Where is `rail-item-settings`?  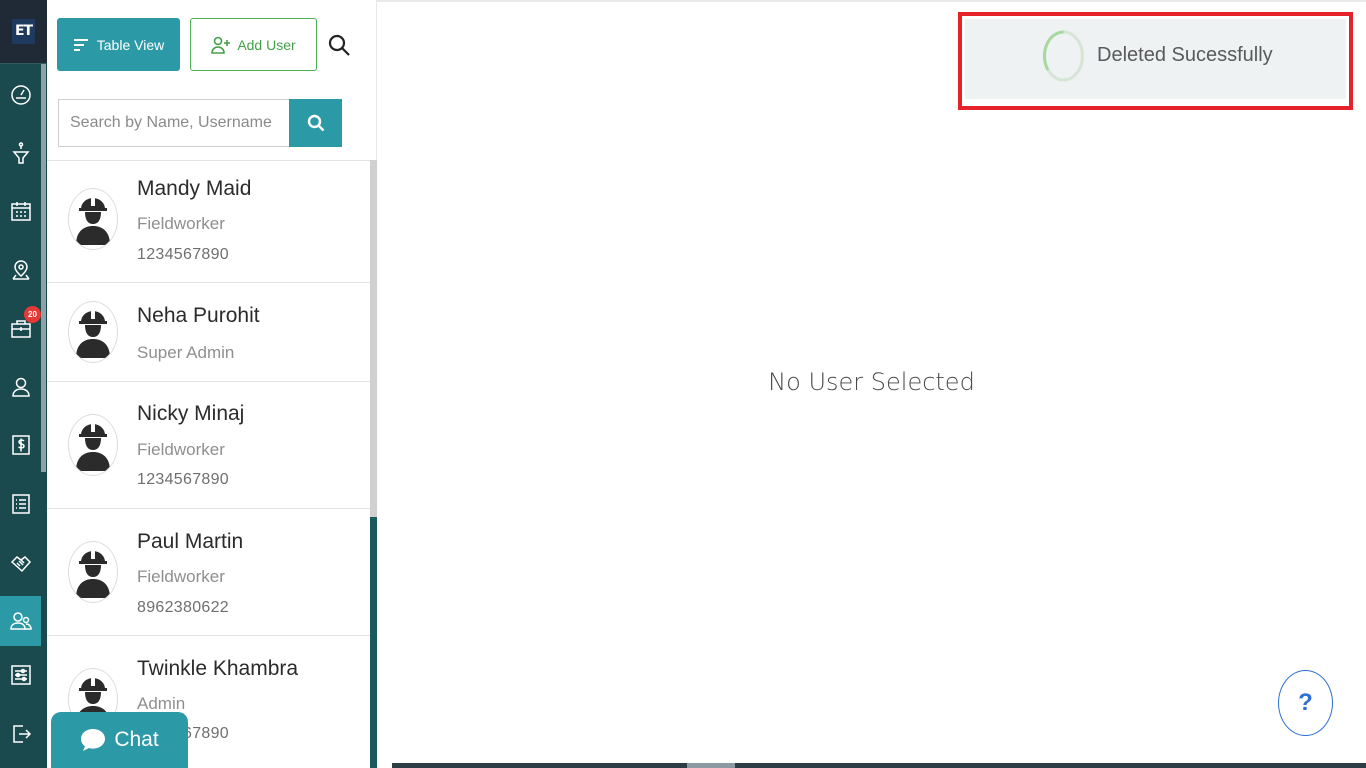 rail-item-settings is located at coordinates (20, 675).